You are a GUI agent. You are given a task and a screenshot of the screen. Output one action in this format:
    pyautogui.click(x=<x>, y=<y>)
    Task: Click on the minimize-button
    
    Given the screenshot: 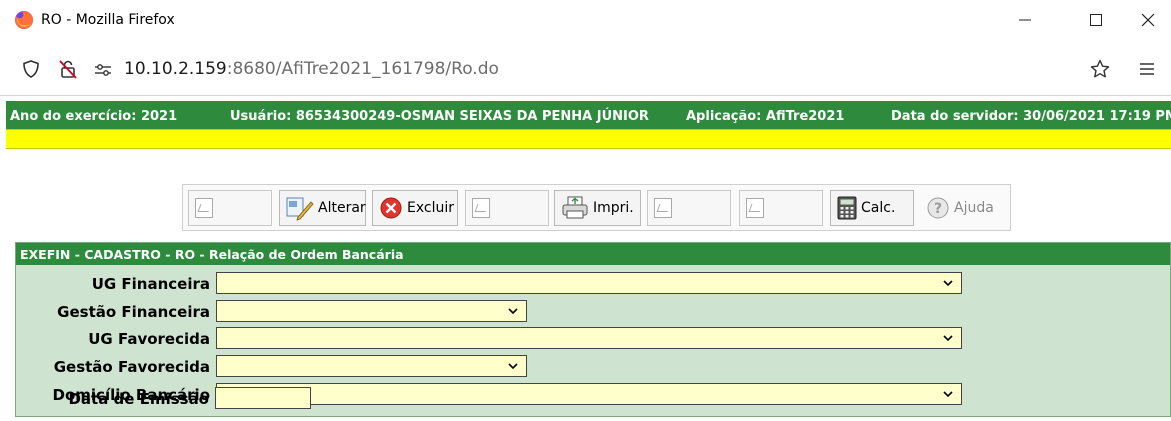 What is the action you would take?
    pyautogui.click(x=1025, y=20)
    